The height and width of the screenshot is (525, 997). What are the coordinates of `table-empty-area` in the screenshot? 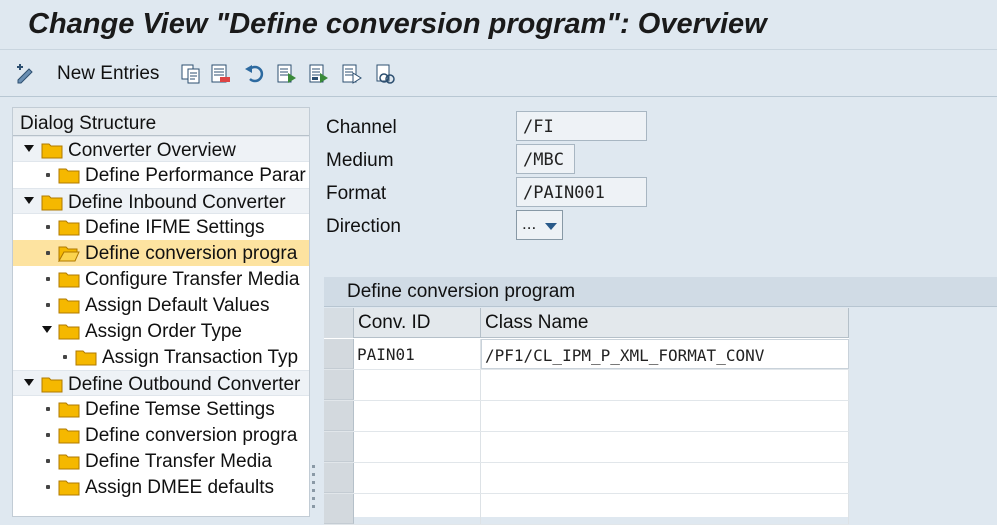 It's located at (923, 412).